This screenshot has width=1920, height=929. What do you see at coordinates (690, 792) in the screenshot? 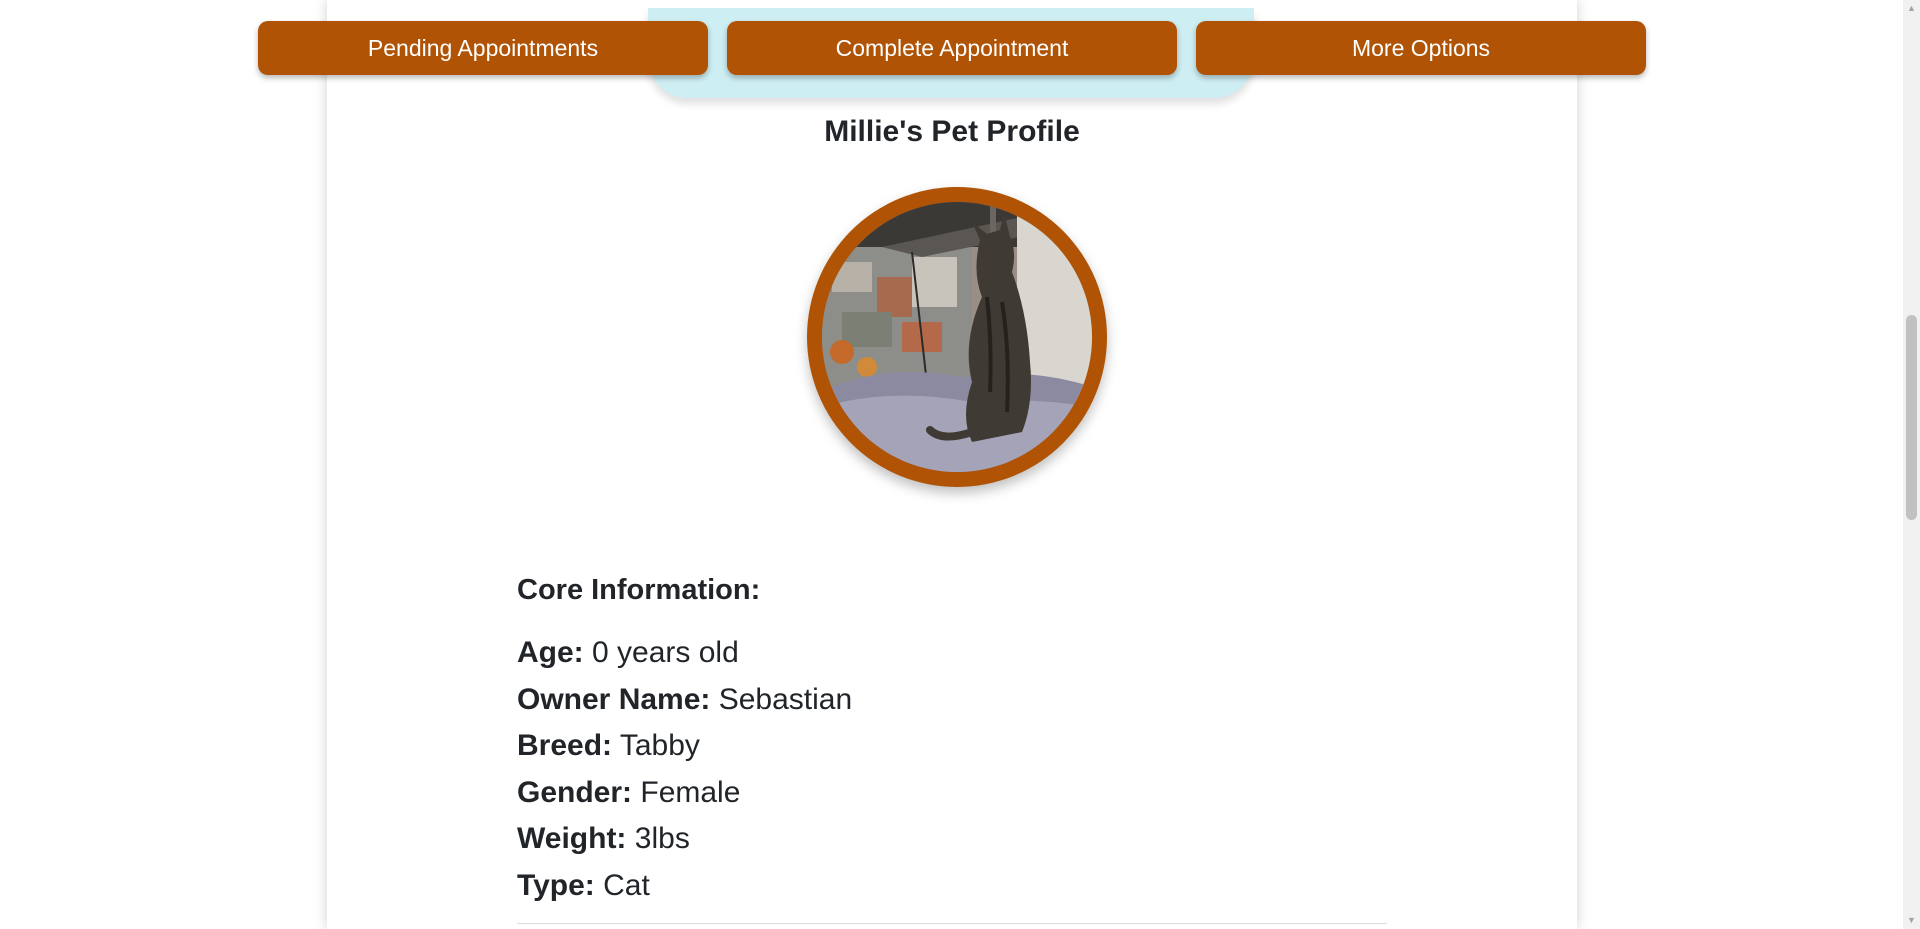
I see `info-value: Female` at bounding box center [690, 792].